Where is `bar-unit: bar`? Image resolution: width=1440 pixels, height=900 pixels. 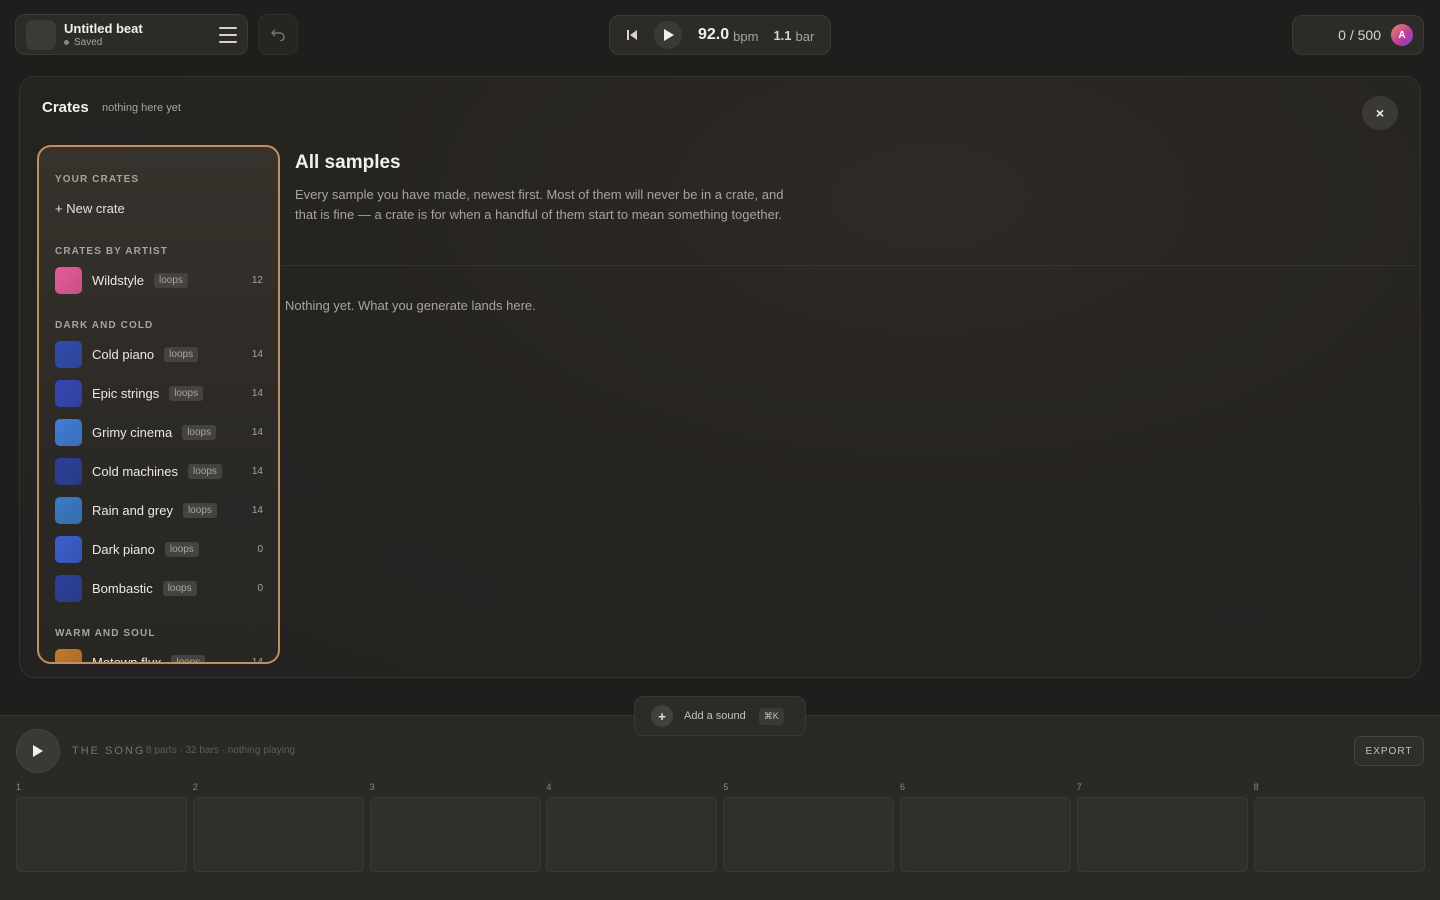 bar-unit: bar is located at coordinates (805, 36).